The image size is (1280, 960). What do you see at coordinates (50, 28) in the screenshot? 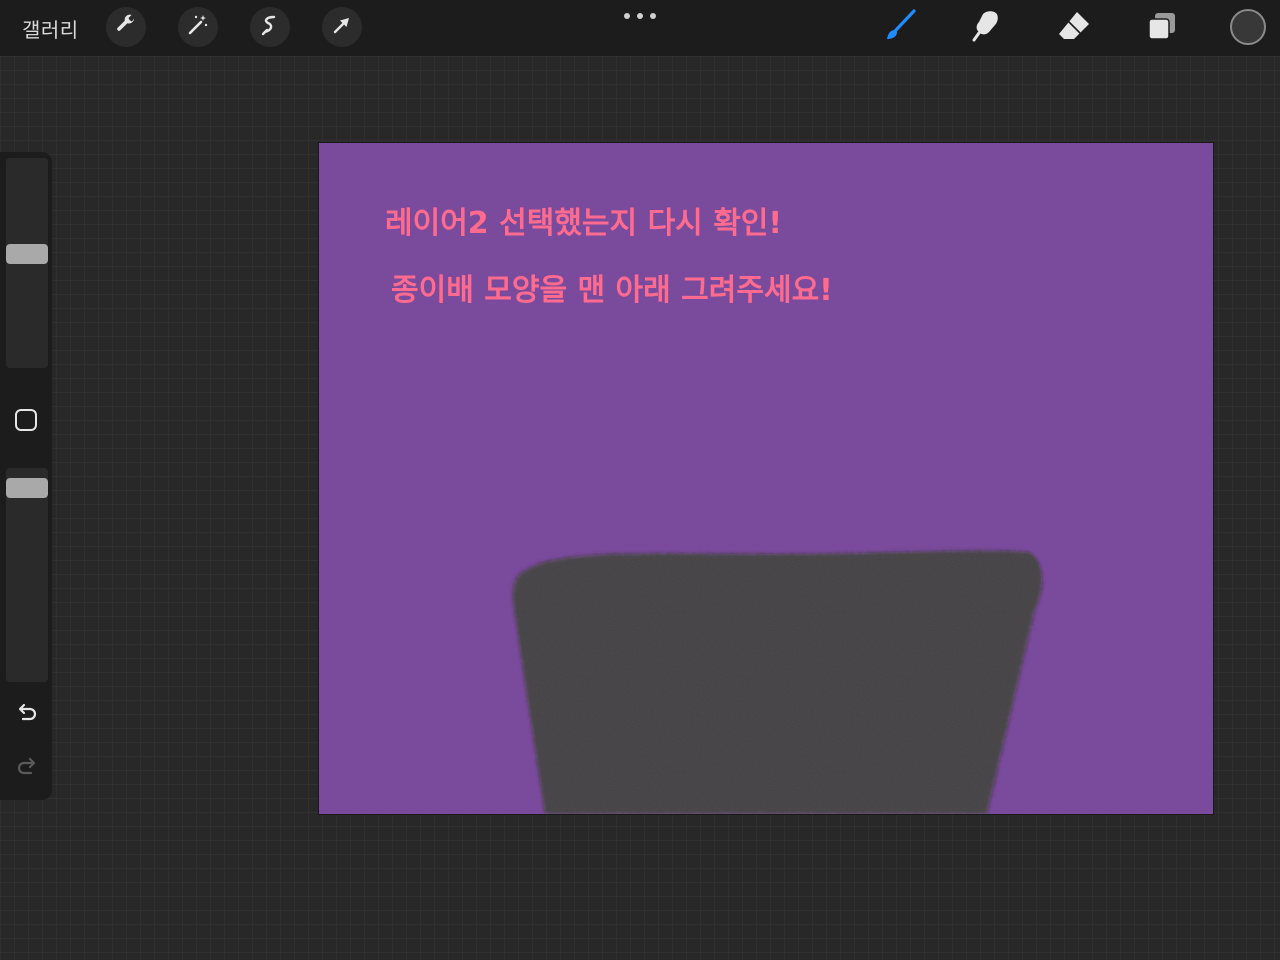
I see `gallery-button: 갤러리` at bounding box center [50, 28].